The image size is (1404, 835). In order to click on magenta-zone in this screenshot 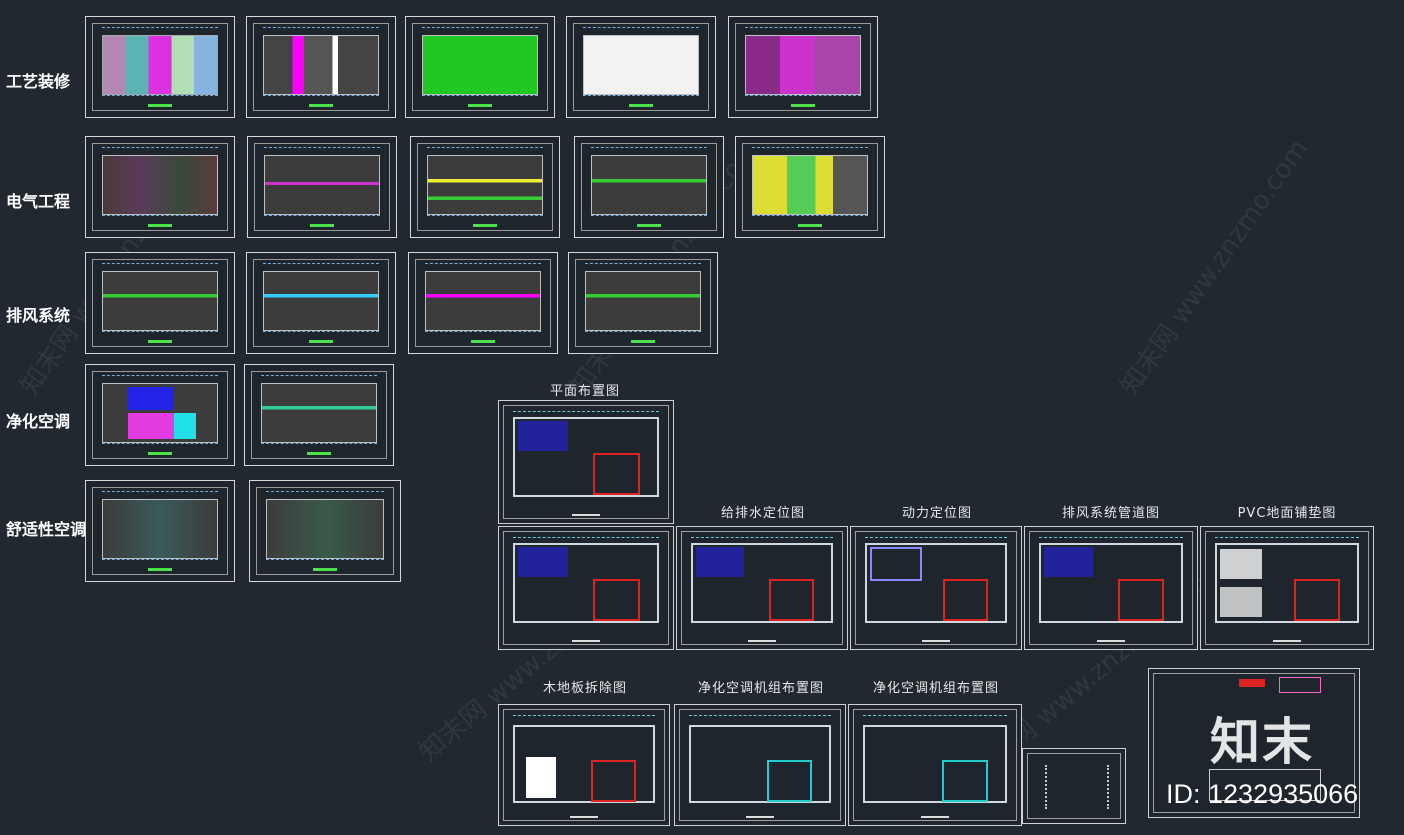, I will do `click(151, 426)`.